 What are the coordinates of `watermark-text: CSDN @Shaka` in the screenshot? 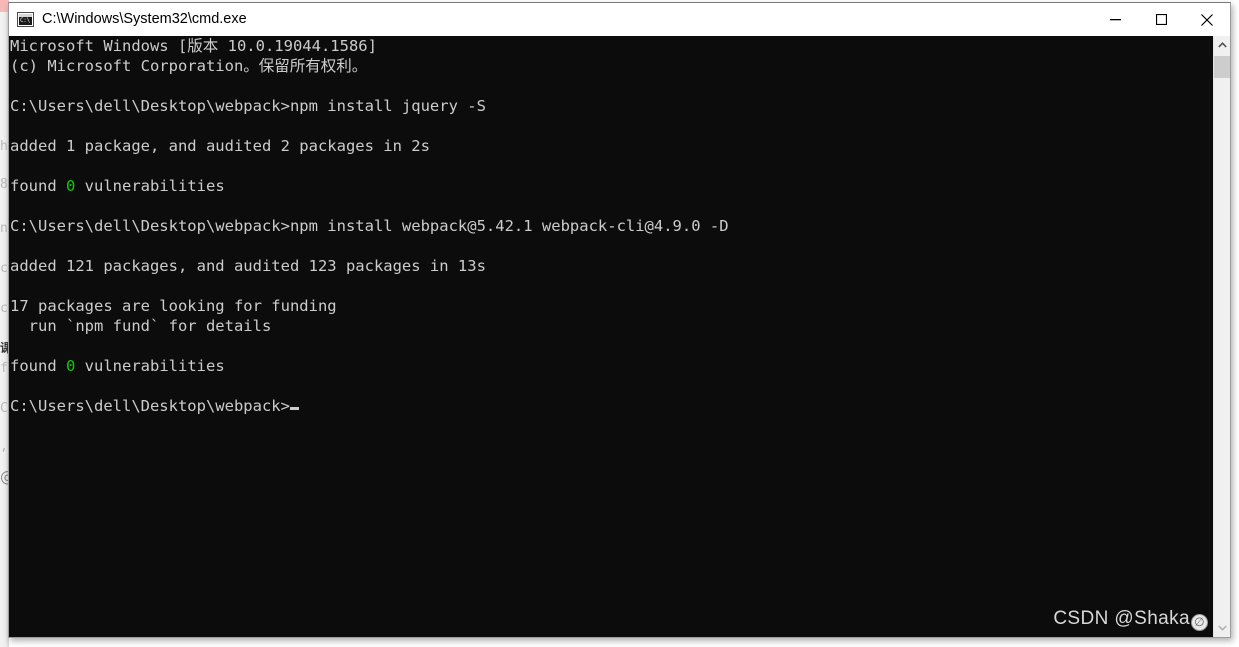 It's located at (1121, 618).